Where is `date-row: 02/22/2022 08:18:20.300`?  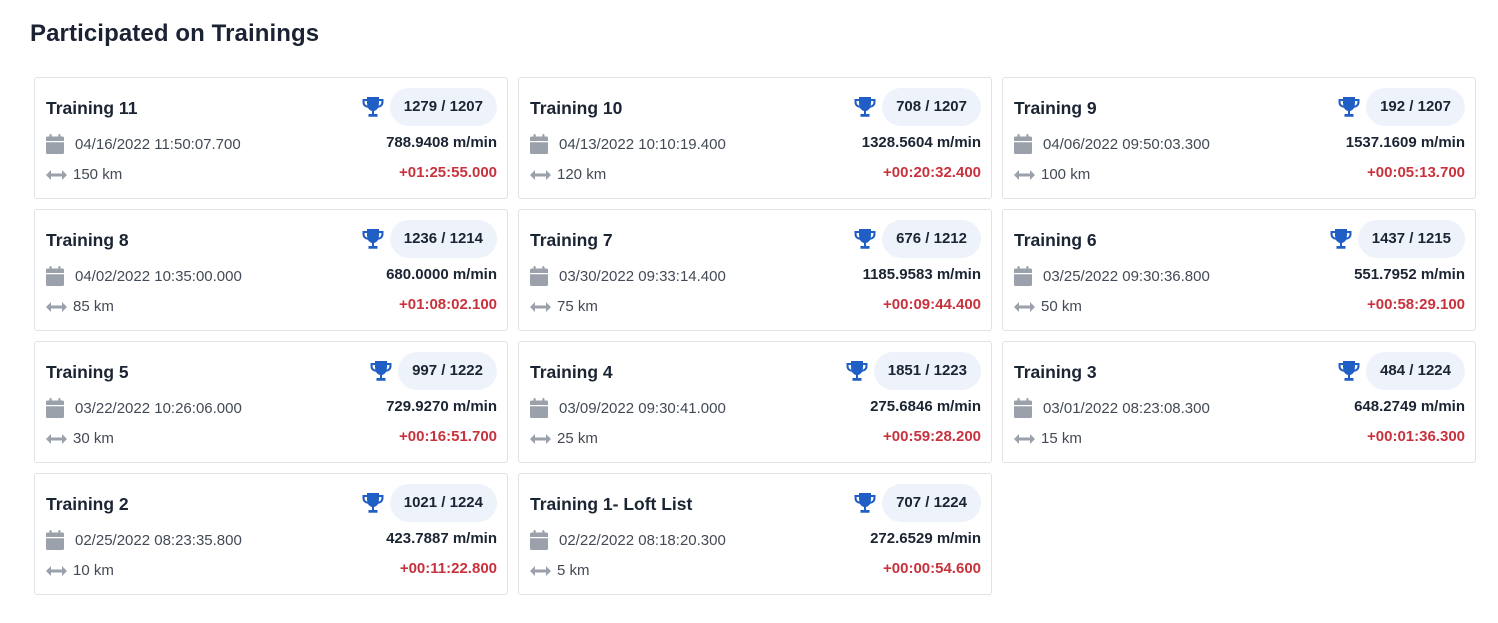 date-row: 02/22/2022 08:18:20.300 is located at coordinates (628, 540).